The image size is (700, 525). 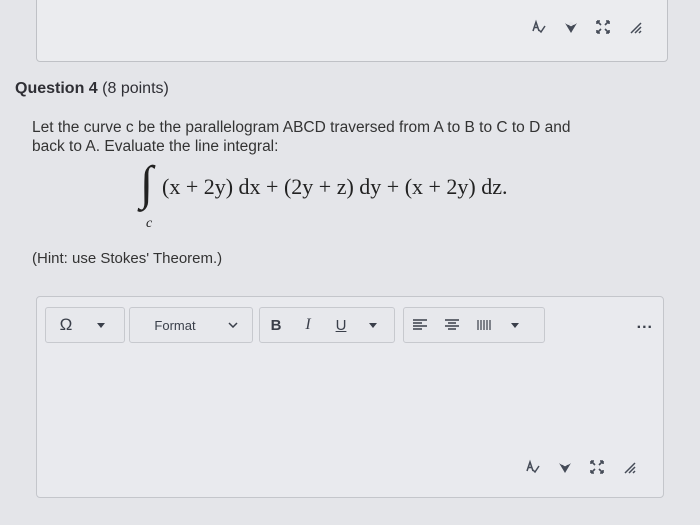 What do you see at coordinates (276, 325) in the screenshot?
I see `bold-button: B` at bounding box center [276, 325].